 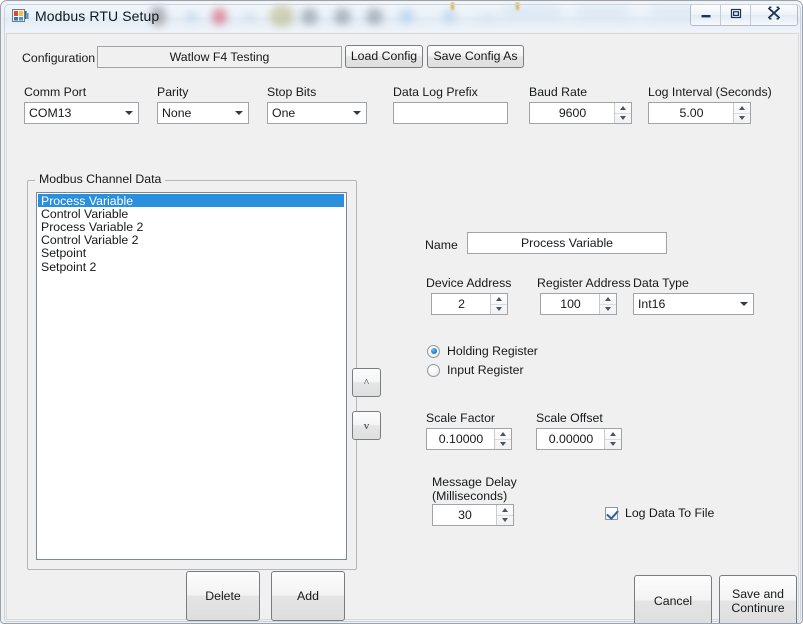 I want to click on log-interval-value: 5.00, so click(x=691, y=113).